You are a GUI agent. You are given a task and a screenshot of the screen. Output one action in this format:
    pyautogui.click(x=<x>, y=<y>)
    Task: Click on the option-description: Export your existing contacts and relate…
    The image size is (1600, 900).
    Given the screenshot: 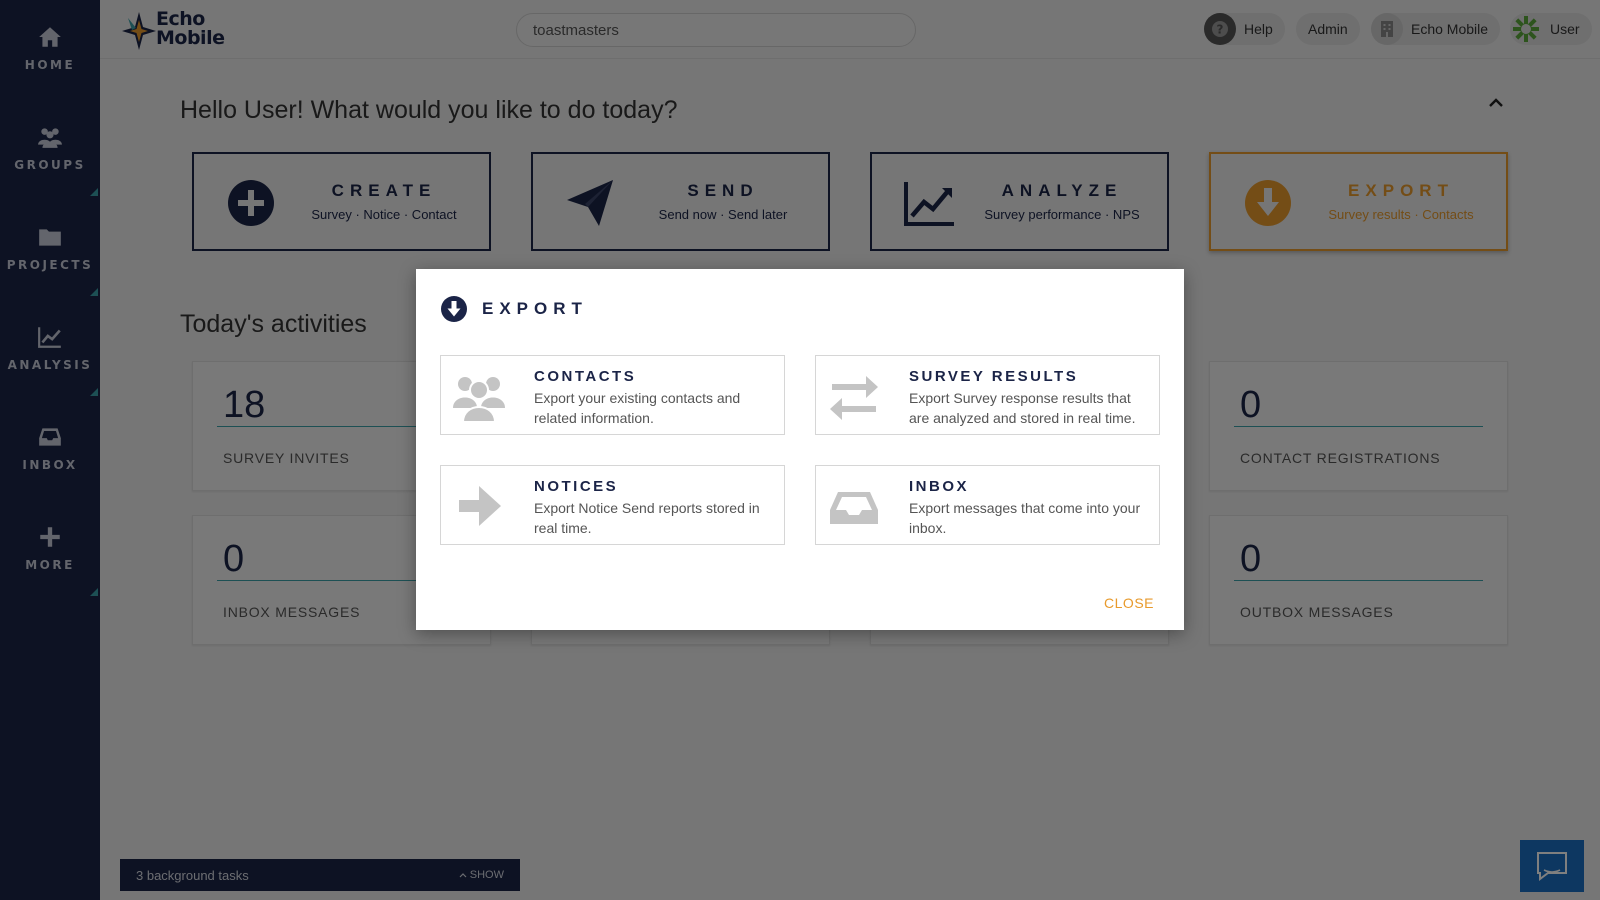 What is the action you would take?
    pyautogui.click(x=637, y=408)
    